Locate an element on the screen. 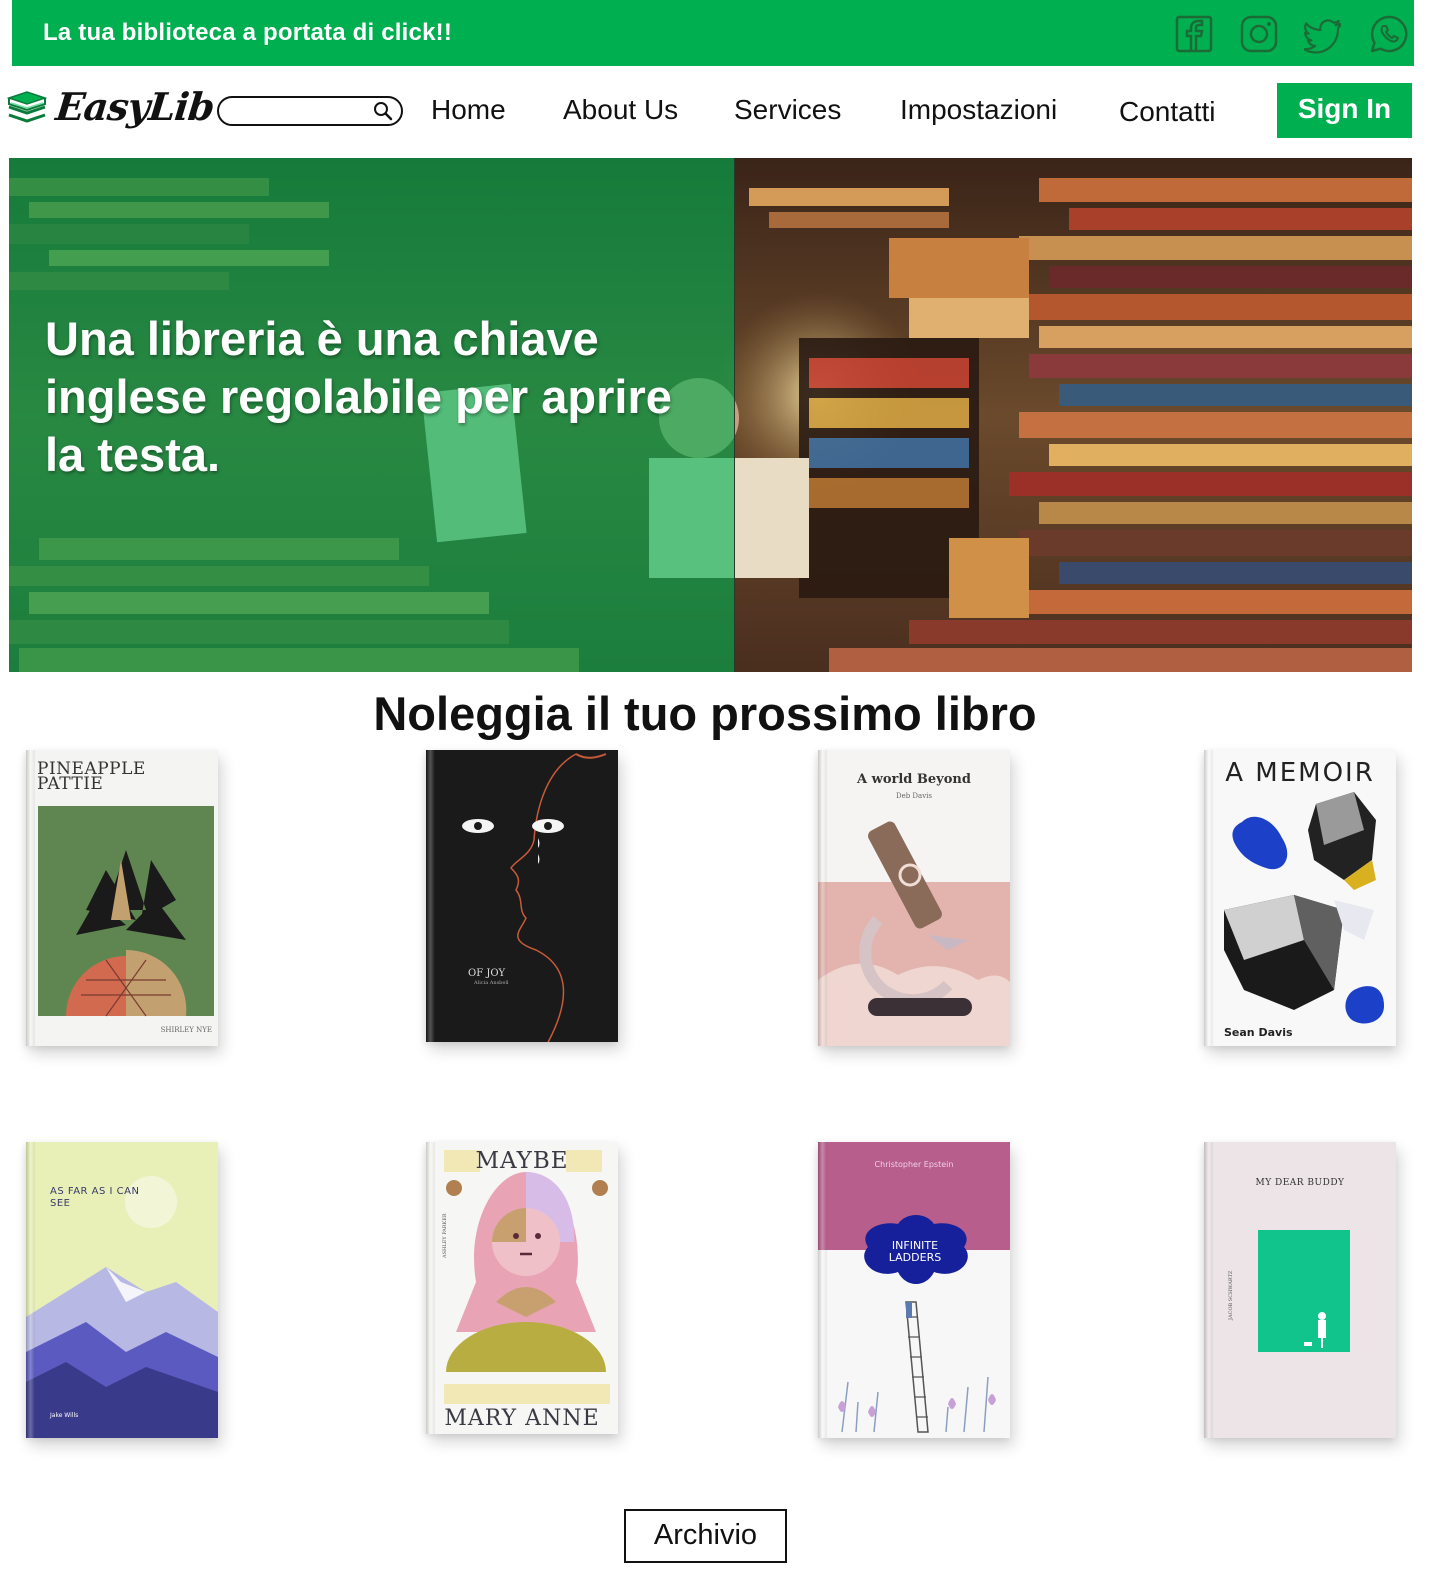 The height and width of the screenshot is (1587, 1437). book-cover: OF JOY Alicia Ansbell is located at coordinates (522, 896).